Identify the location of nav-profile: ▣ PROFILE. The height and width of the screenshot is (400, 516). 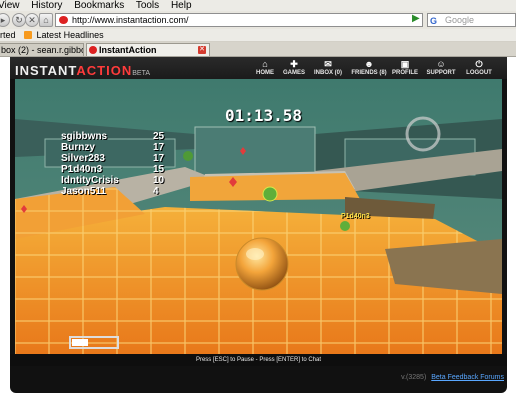
(405, 67).